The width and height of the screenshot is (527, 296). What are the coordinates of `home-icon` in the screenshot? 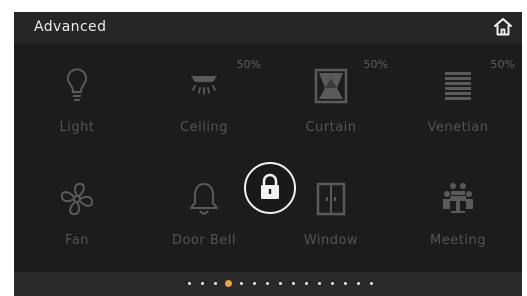 It's located at (503, 27).